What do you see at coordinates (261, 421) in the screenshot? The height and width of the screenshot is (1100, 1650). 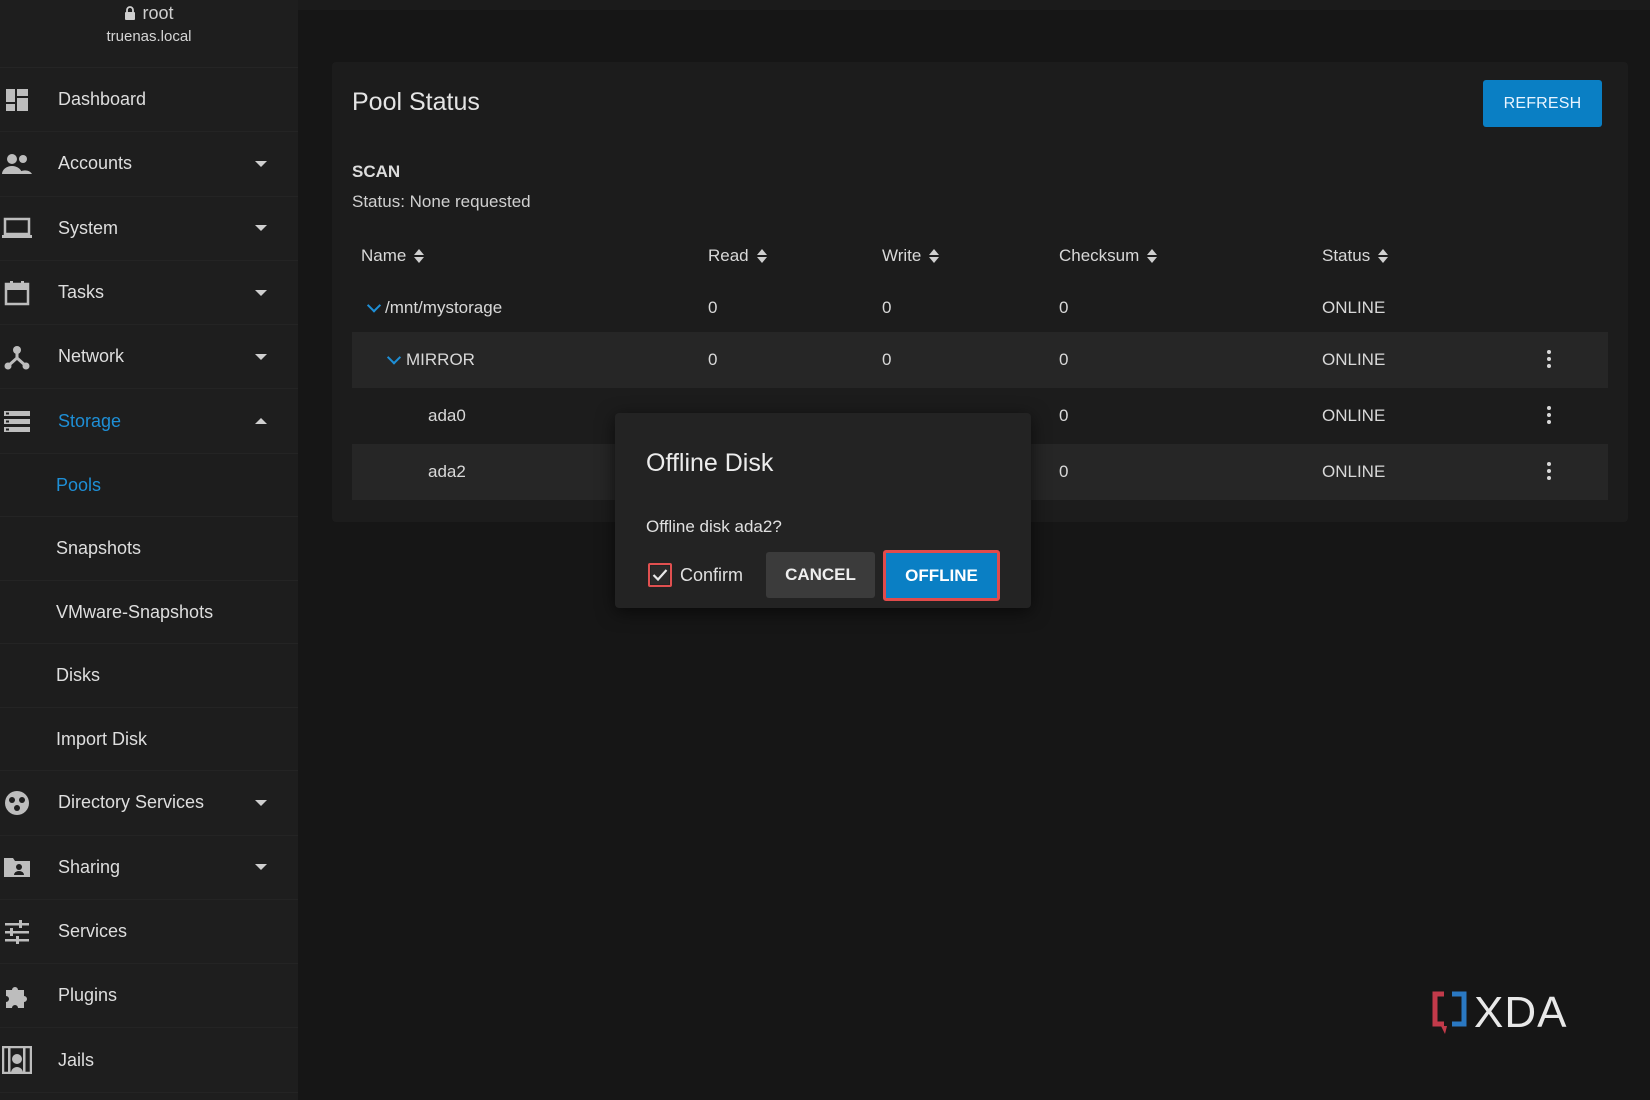 I see `chevron-up-icon` at bounding box center [261, 421].